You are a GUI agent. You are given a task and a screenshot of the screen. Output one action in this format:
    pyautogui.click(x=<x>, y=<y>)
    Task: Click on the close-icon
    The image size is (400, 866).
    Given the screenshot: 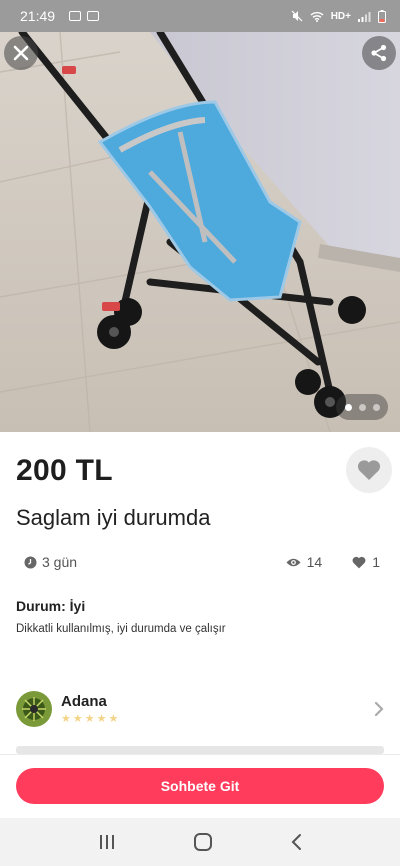 What is the action you would take?
    pyautogui.click(x=21, y=53)
    